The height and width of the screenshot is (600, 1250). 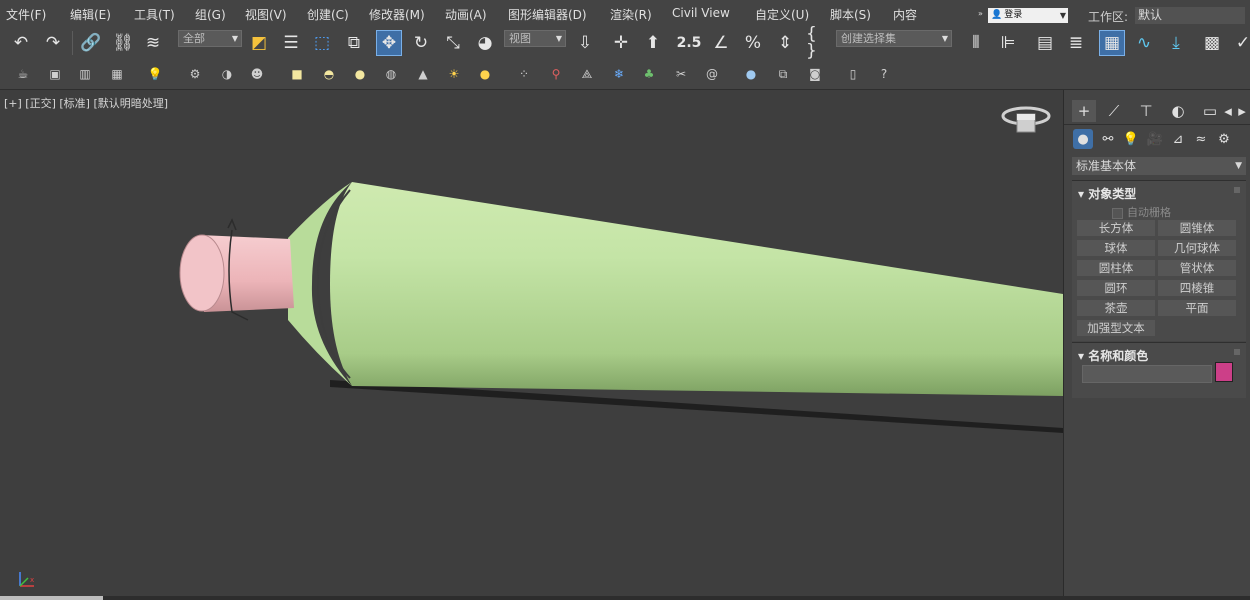 I want to click on systems-icon: ⚙, so click(x=1224, y=139).